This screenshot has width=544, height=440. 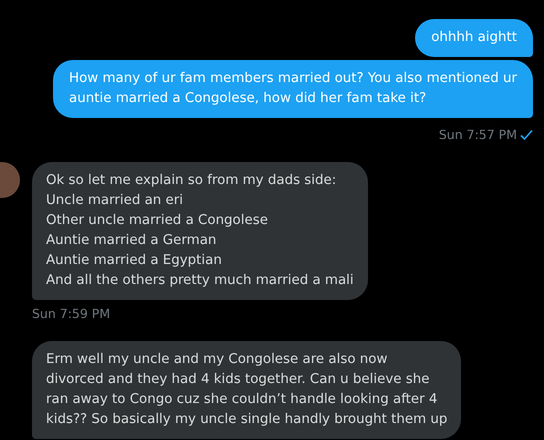 What do you see at coordinates (293, 89) in the screenshot?
I see `message-bubble: How many of ur fam members married out? You also mentioned ur auntie married a Congolese, how did her fam take it?` at bounding box center [293, 89].